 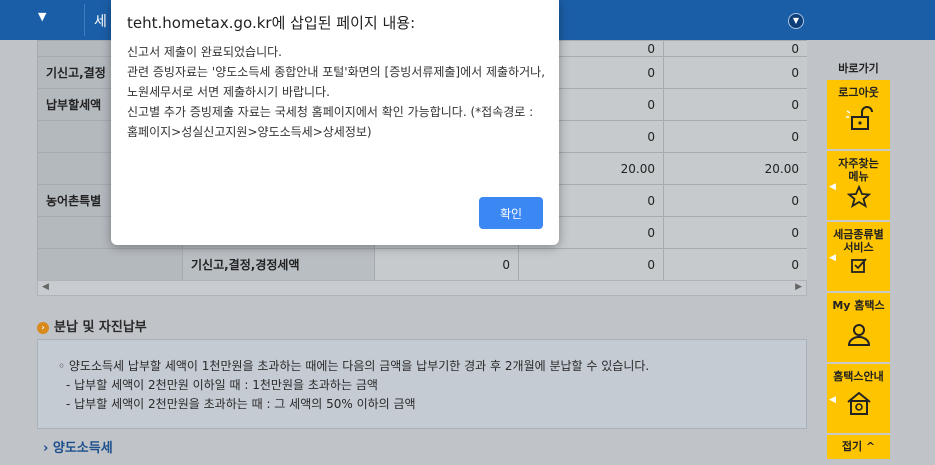 I want to click on installment-section-title: › 분납 및 자진납부, so click(x=92, y=325).